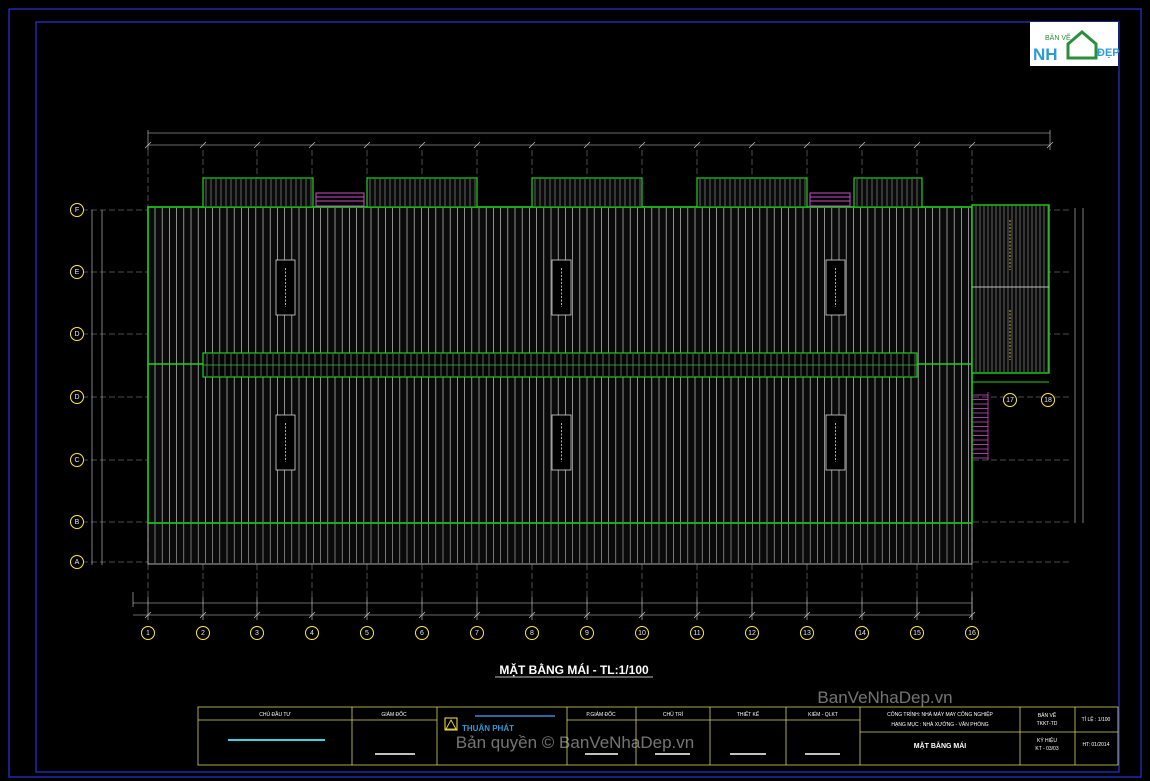 This screenshot has height=781, width=1150. What do you see at coordinates (560, 608) in the screenshot?
I see `bottom-dimension-ticks` at bounding box center [560, 608].